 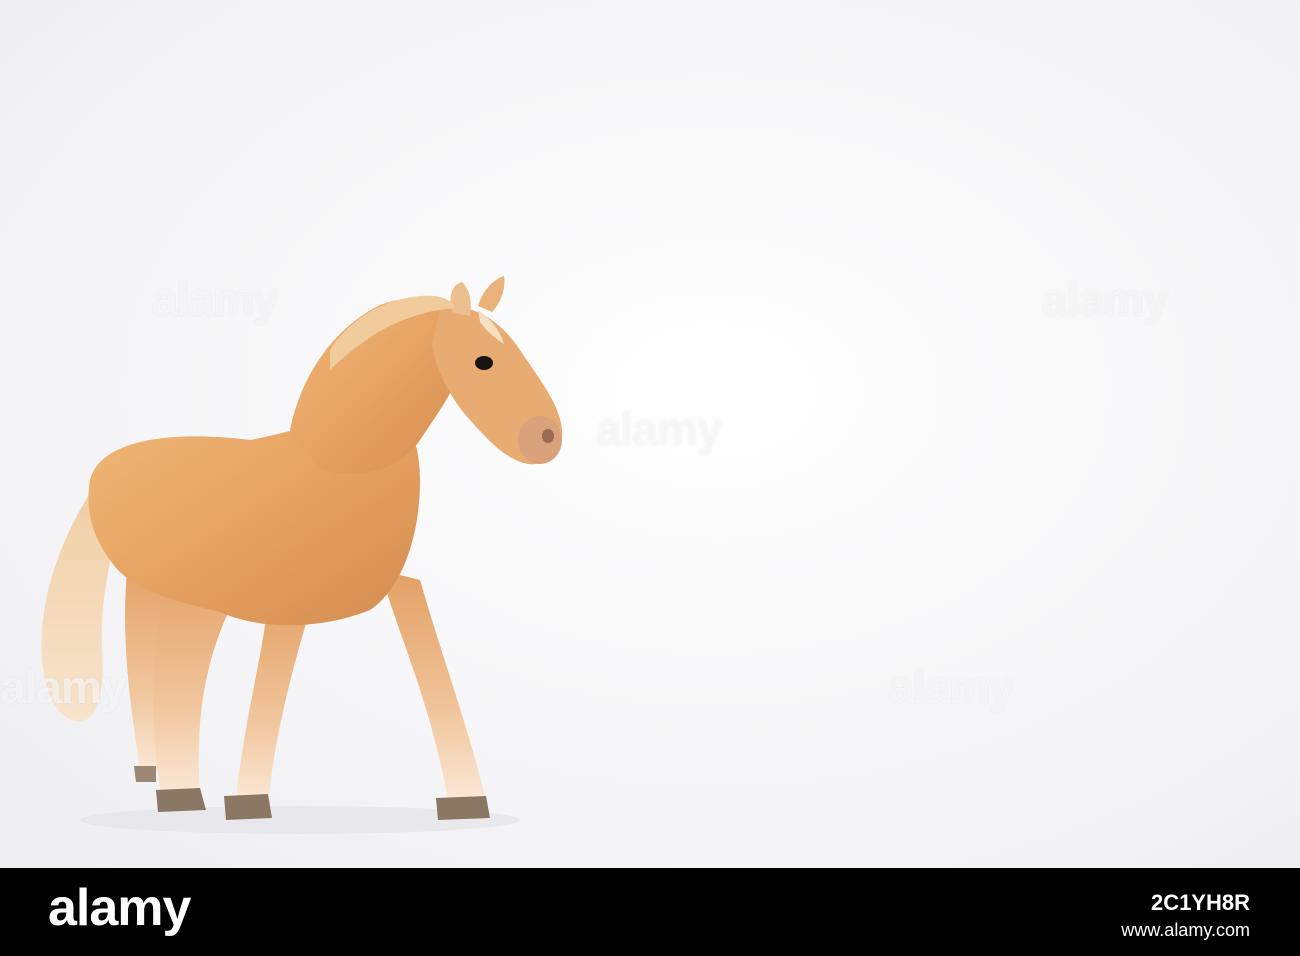 I want to click on site-link: www.alamy.com, so click(x=1185, y=930).